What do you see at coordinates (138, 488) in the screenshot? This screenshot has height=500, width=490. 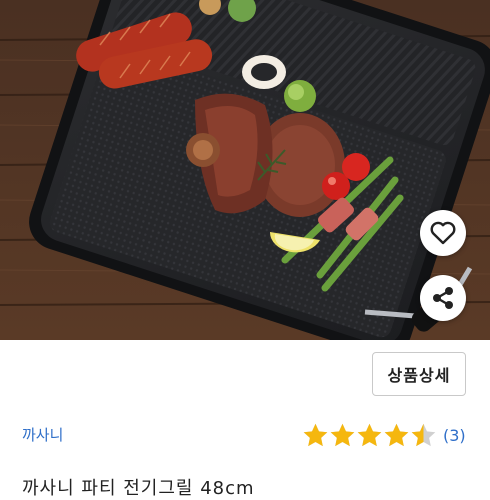 I see `product-title: 까사니 파티 전기그릴 48cm` at bounding box center [138, 488].